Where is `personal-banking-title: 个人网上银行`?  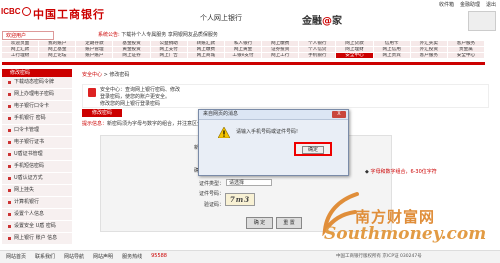
personal-banking-title: 个人网上银行 is located at coordinates (221, 18).